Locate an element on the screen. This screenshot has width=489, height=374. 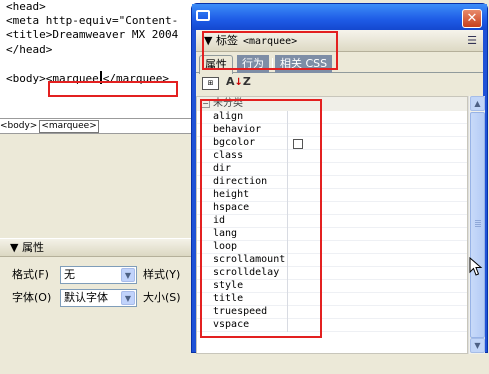
attribute-toolbar: ⊞ A↓Z is located at coordinates (339, 85).